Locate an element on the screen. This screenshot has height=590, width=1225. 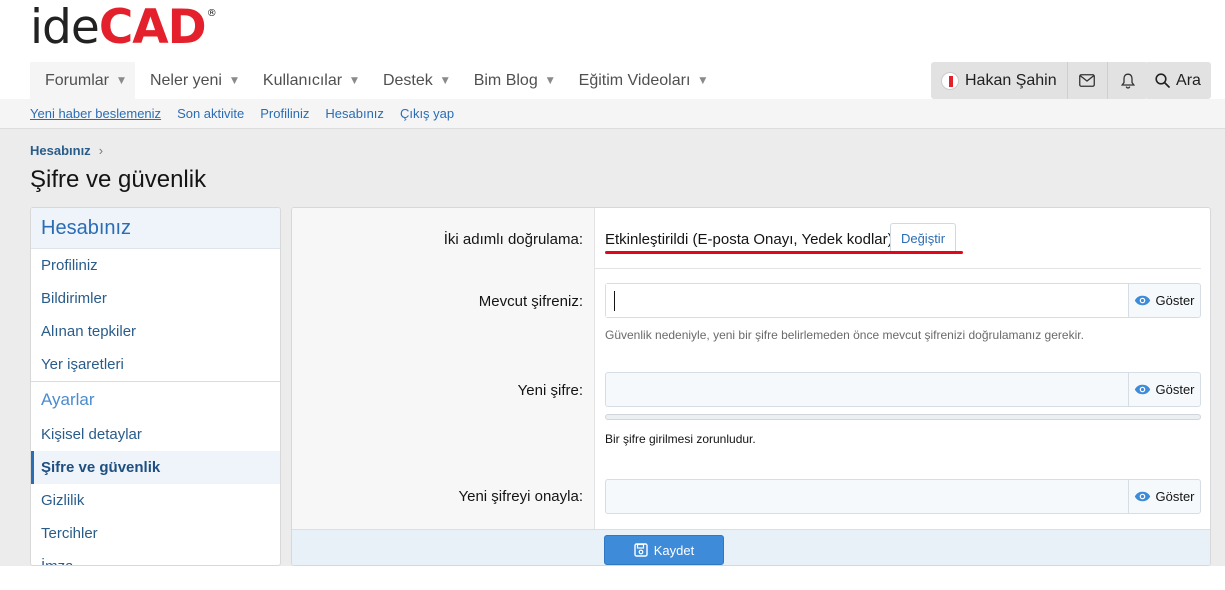
sidebar-heading: Hesabınız is located at coordinates (155, 228).